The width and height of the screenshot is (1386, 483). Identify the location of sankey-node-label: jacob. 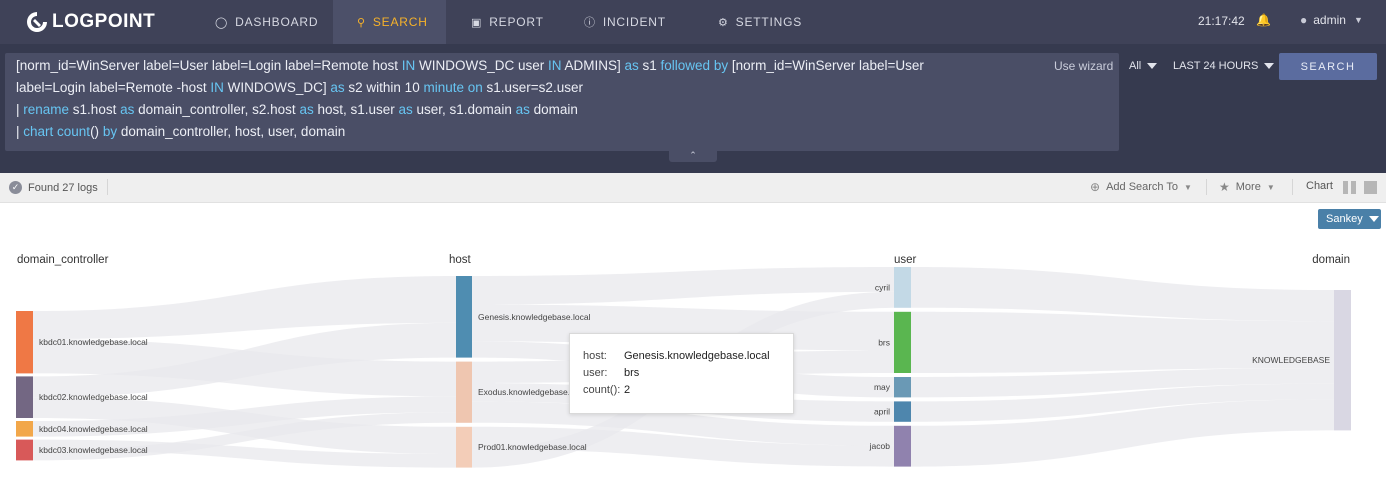
(880, 446).